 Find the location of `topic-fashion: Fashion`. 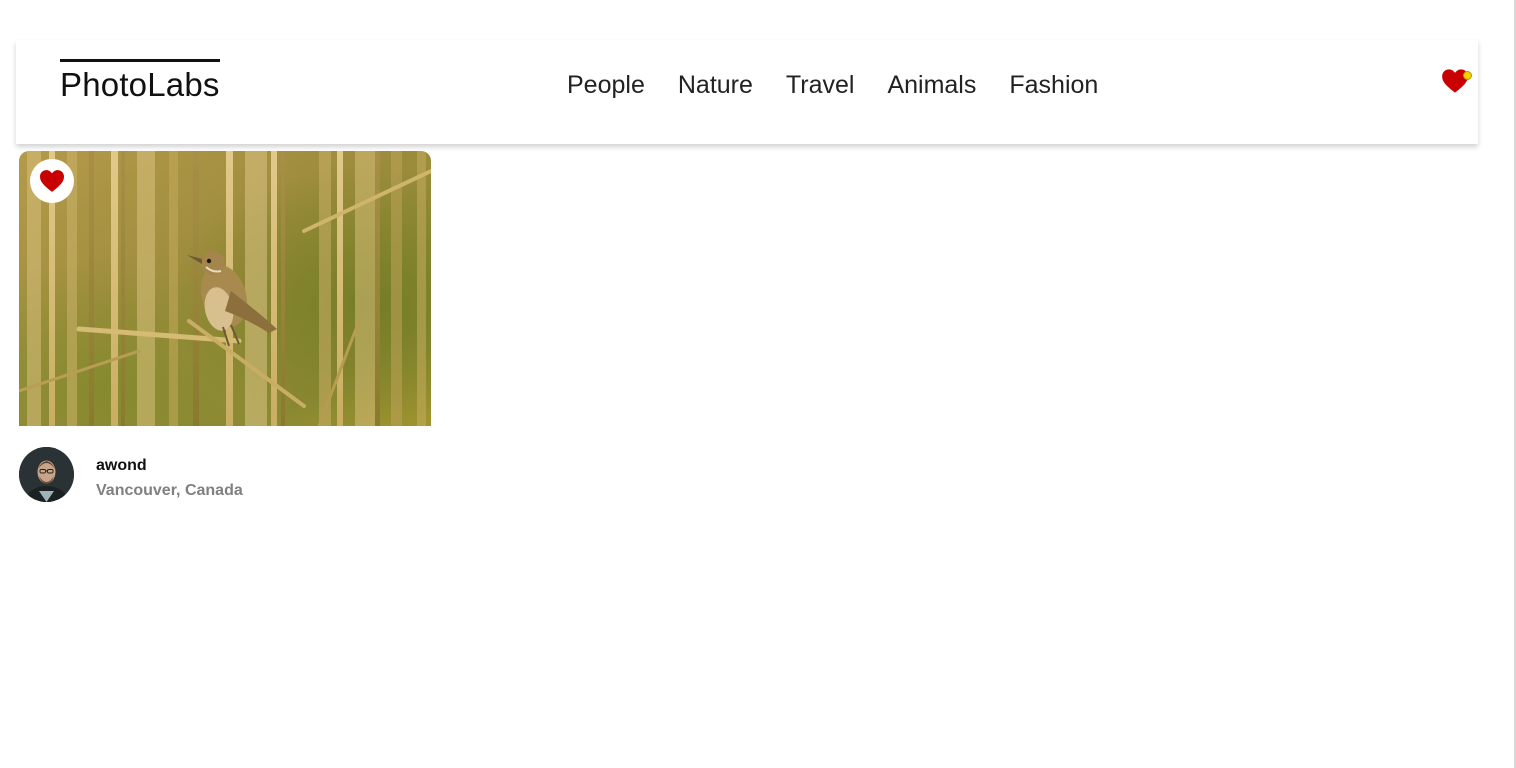

topic-fashion: Fashion is located at coordinates (1053, 85).